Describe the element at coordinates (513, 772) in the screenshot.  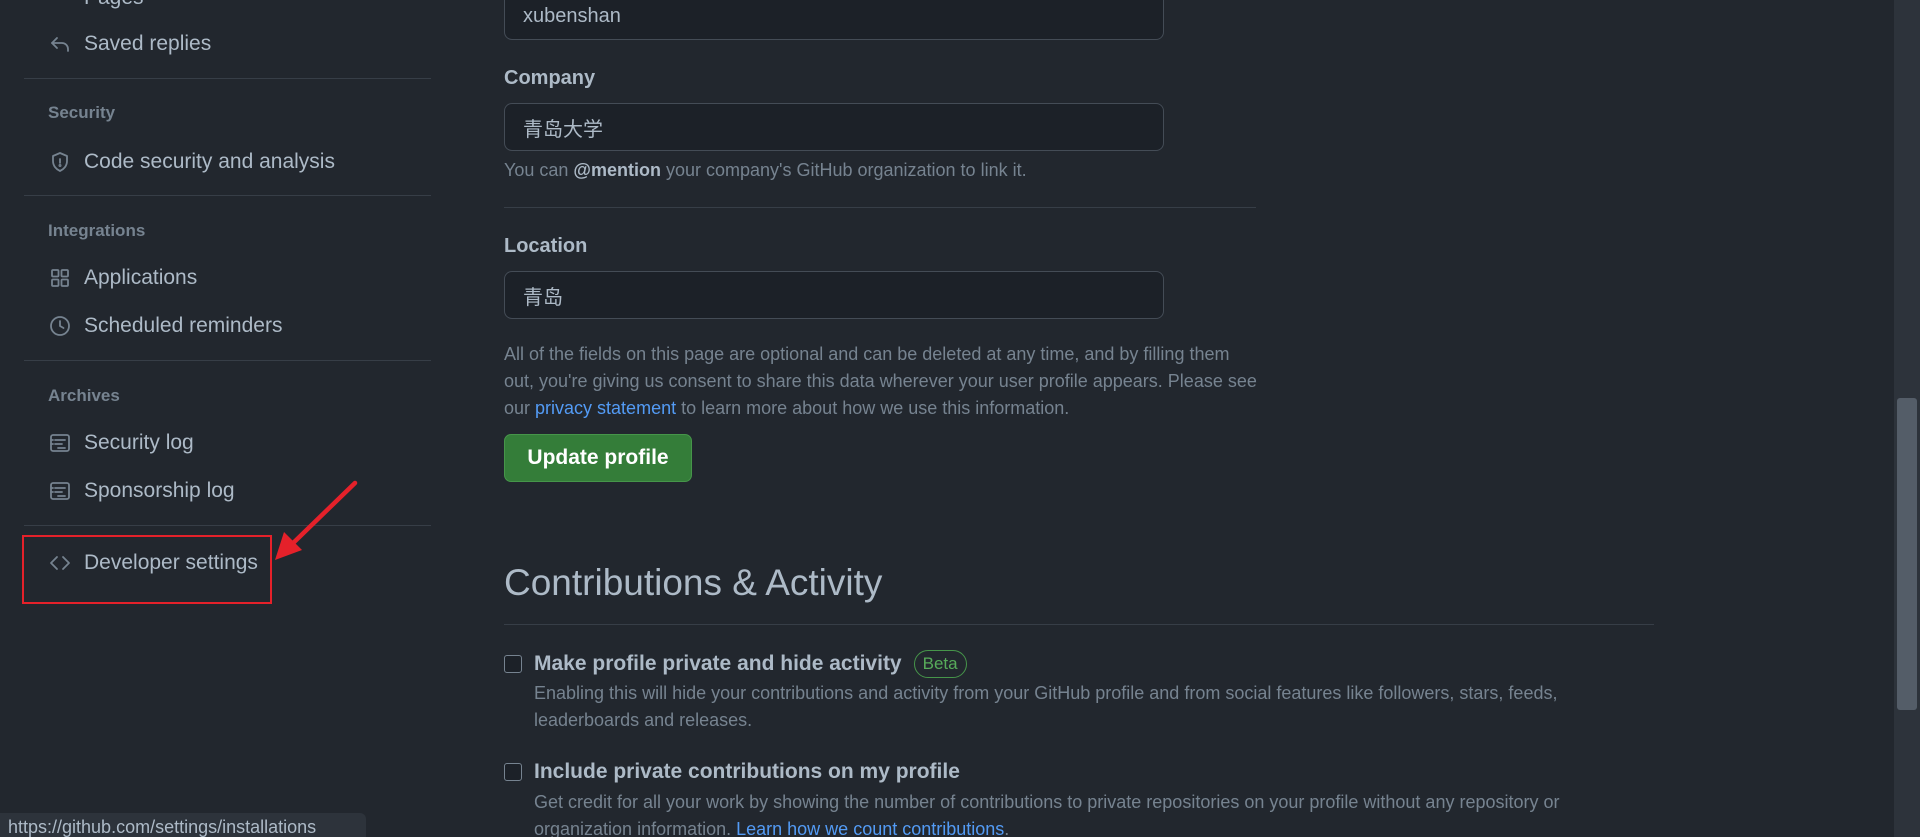
I see `include-private-contributions-checkbox` at that location.